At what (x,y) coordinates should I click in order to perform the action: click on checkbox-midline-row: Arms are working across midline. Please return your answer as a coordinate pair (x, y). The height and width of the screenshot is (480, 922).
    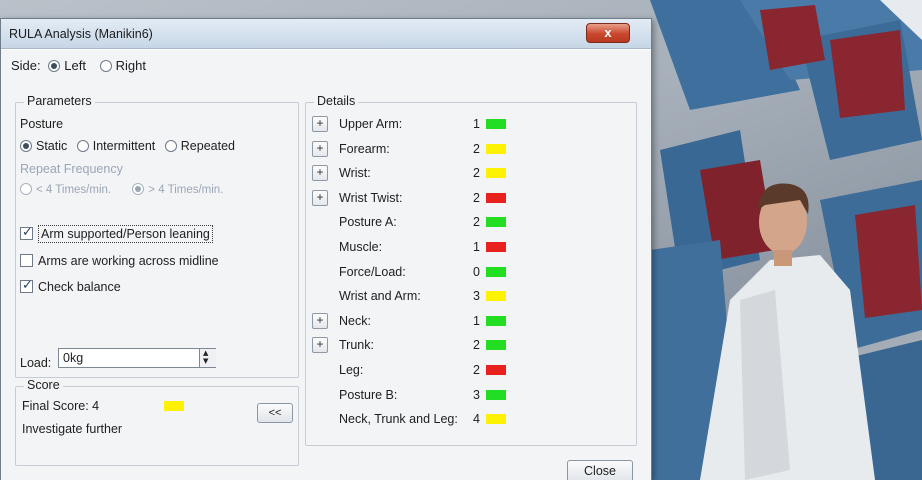
    Looking at the image, I should click on (119, 261).